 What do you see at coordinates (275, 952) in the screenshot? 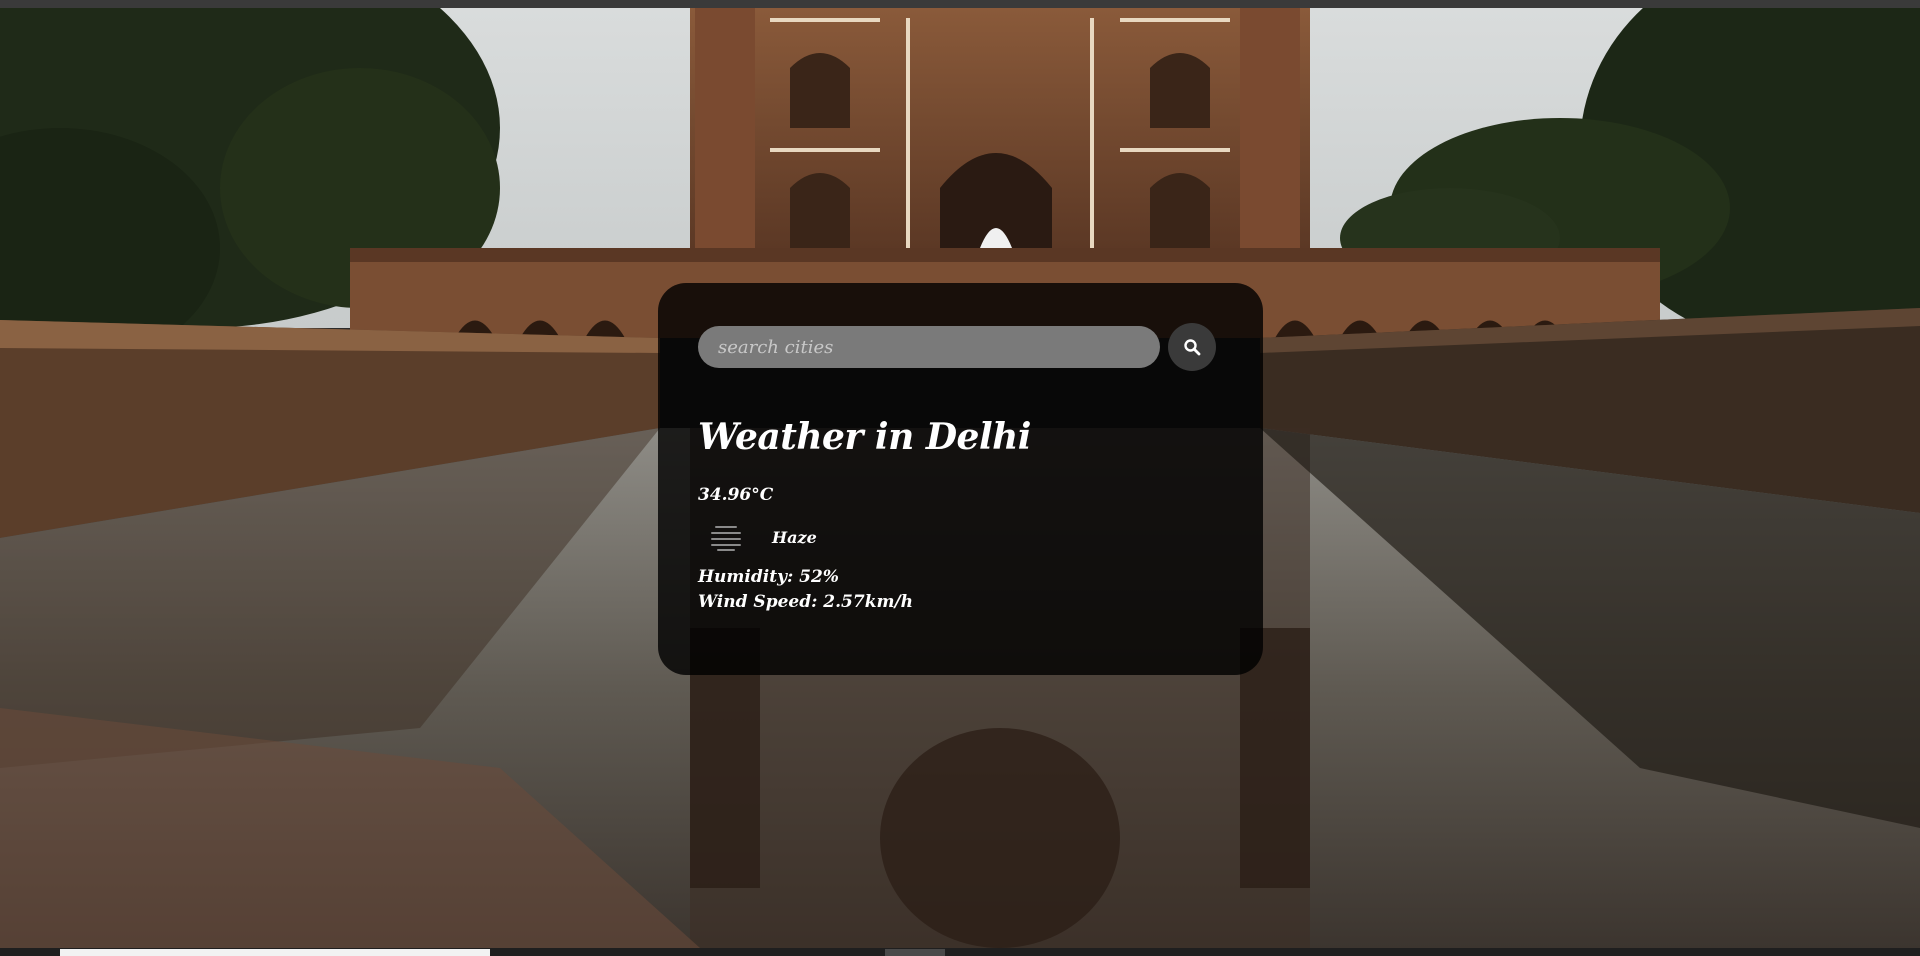
I see `bottom-tab-active` at bounding box center [275, 952].